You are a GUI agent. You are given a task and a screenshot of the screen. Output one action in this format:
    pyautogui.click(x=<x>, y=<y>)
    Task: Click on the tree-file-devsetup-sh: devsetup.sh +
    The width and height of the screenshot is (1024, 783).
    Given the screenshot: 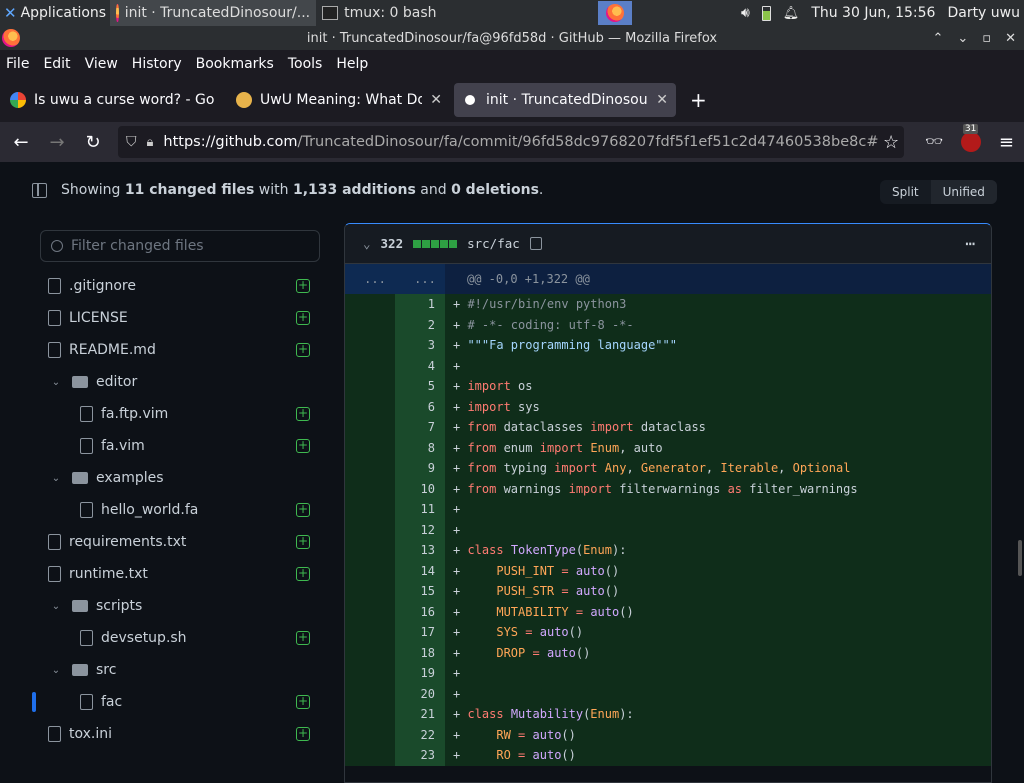 What is the action you would take?
    pyautogui.click(x=182, y=638)
    